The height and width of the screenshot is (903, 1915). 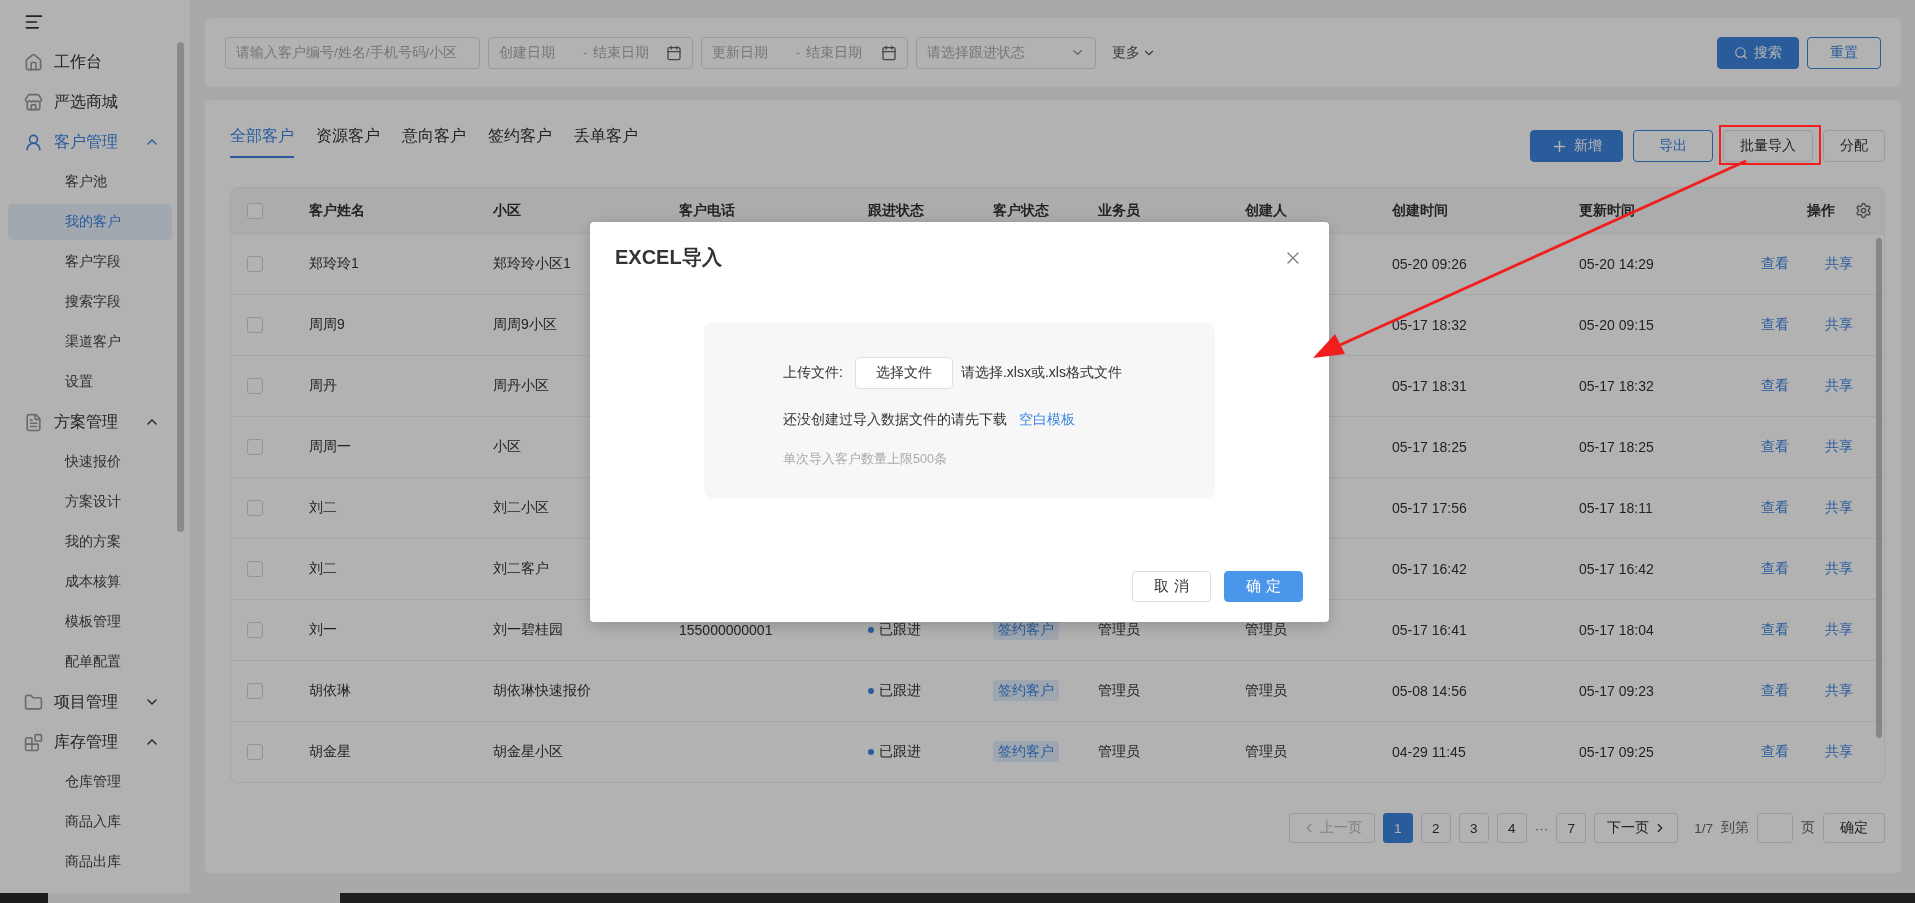 I want to click on goto-confirm-button: 确定, so click(x=1854, y=828).